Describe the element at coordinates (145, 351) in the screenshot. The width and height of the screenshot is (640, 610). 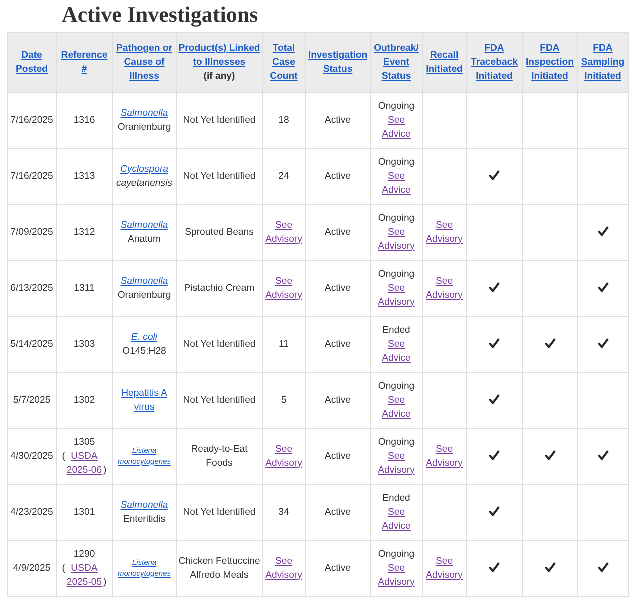
I see `pathogen-detail: O145:H28` at that location.